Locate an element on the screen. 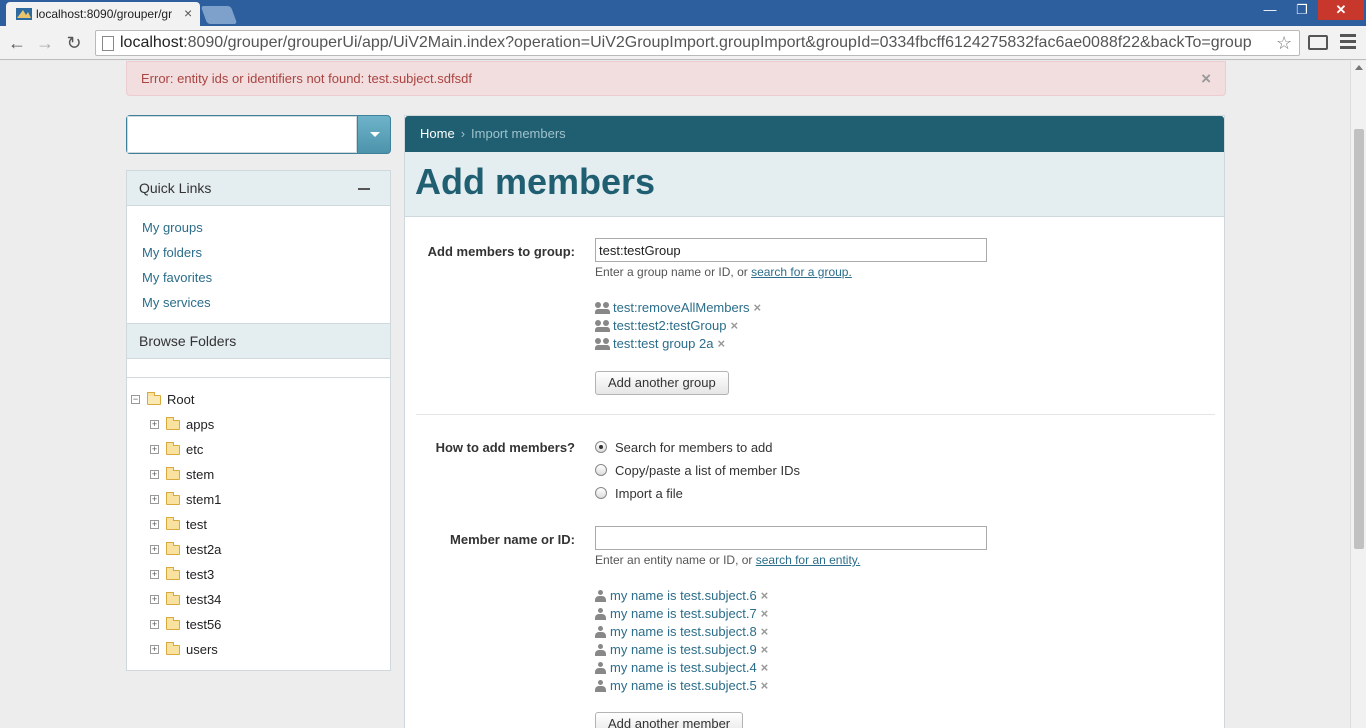 The height and width of the screenshot is (728, 1366). tree-label: test34 is located at coordinates (203, 600).